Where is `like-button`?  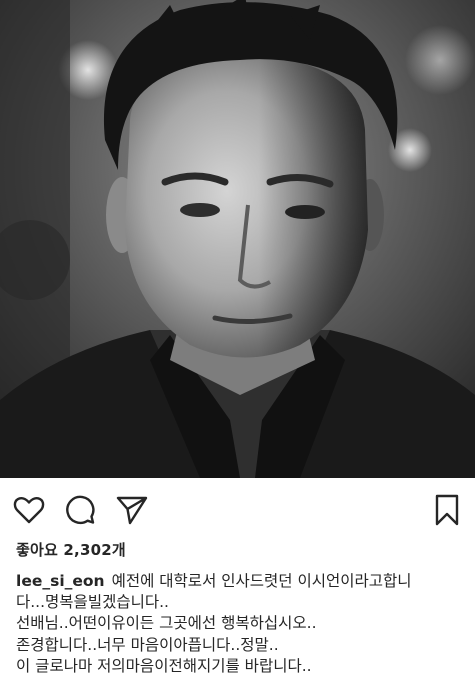
like-button is located at coordinates (29, 510).